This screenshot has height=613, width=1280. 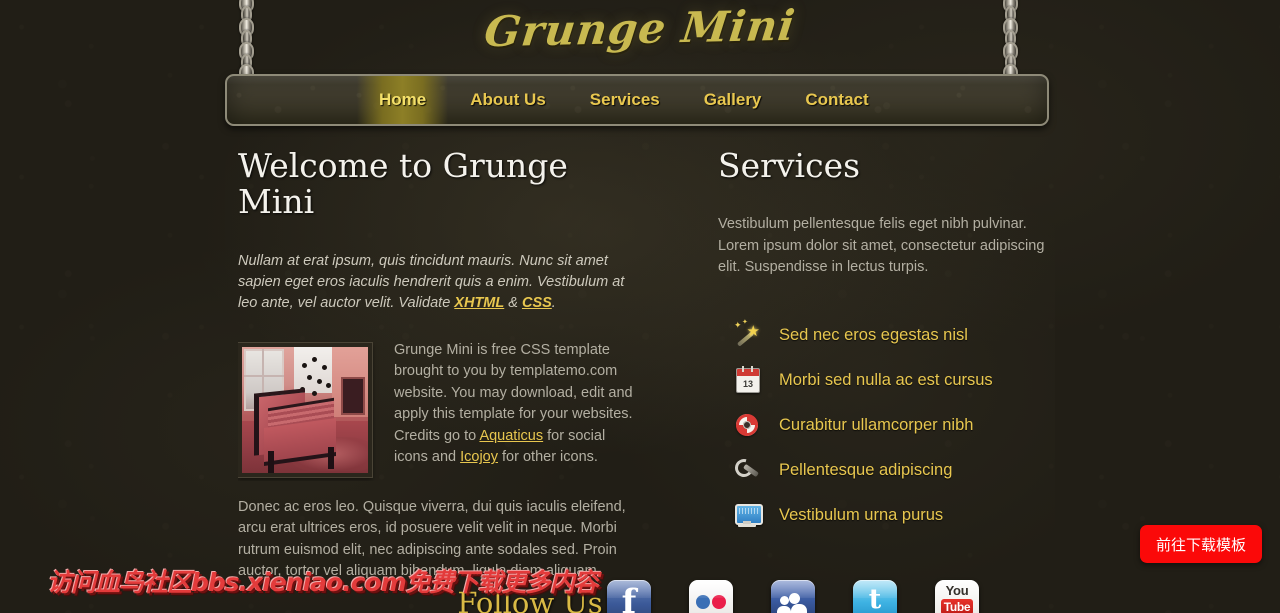 What do you see at coordinates (513, 302) in the screenshot?
I see `intro-amp: &` at bounding box center [513, 302].